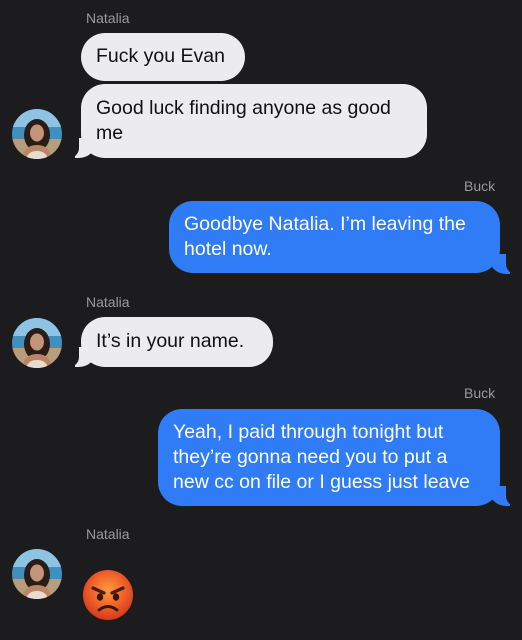 The width and height of the screenshot is (522, 640). Describe the element at coordinates (310, 457) in the screenshot. I see `message-text-line: they’re gonna need you to put a` at that location.